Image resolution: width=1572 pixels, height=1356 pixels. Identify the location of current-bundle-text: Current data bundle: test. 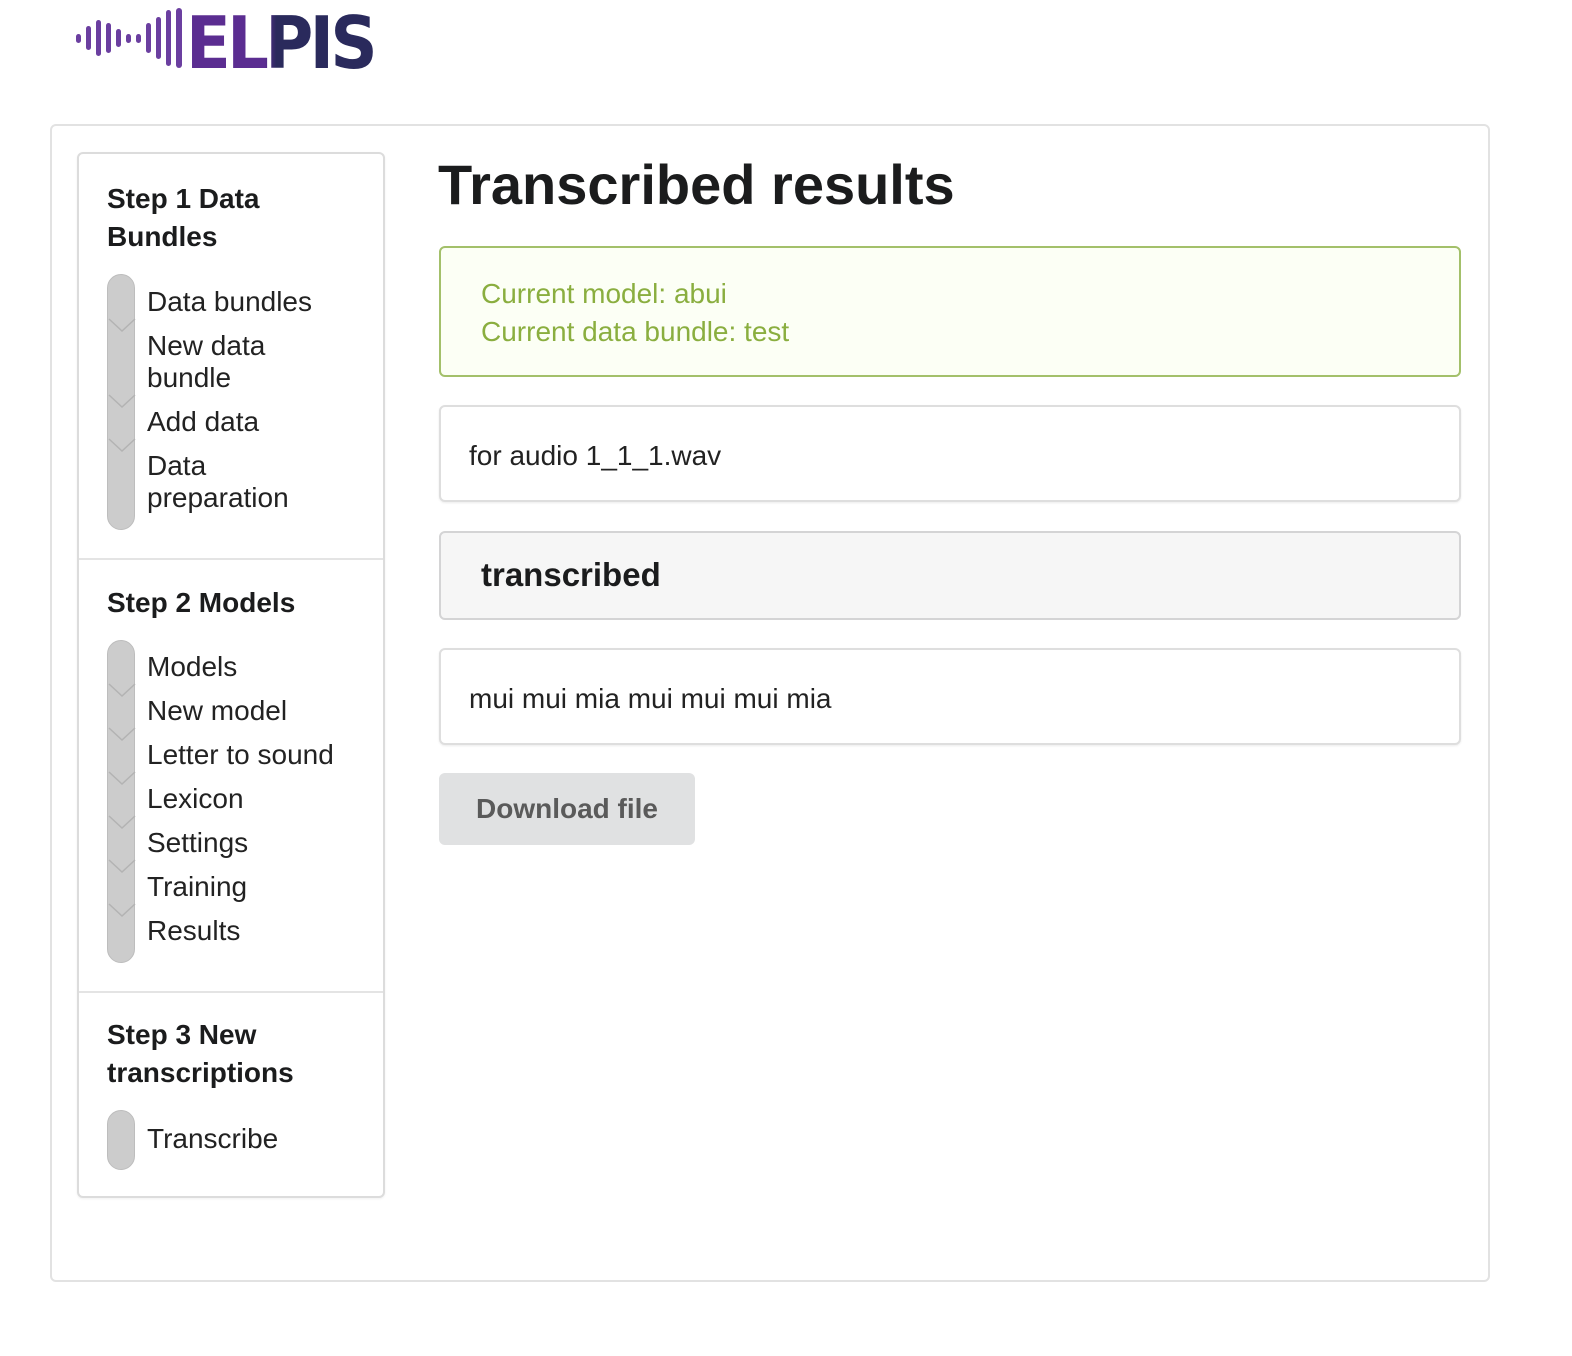
(635, 331).